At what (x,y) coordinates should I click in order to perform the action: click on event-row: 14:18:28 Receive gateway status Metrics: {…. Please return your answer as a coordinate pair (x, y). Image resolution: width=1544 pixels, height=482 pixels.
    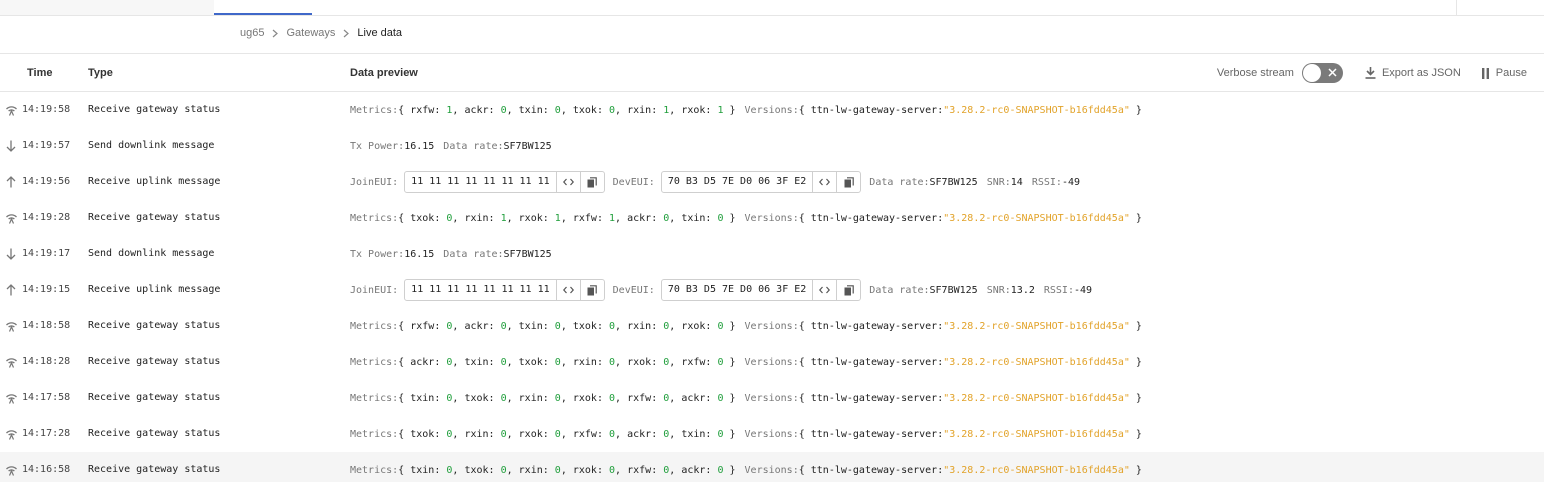
    Looking at the image, I should click on (772, 362).